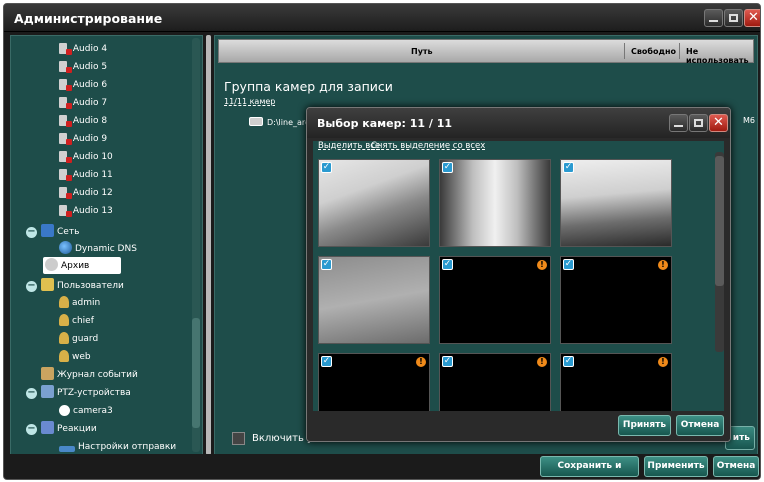 This screenshot has height=482, width=764. I want to click on accept-button: Принять, so click(644, 425).